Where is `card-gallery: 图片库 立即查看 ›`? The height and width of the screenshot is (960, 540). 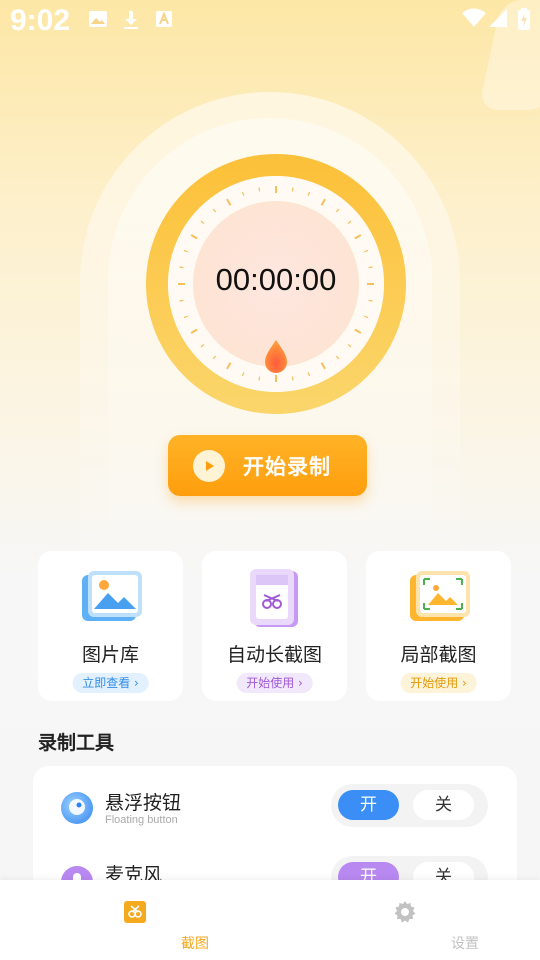 card-gallery: 图片库 立即查看 › is located at coordinates (110, 626).